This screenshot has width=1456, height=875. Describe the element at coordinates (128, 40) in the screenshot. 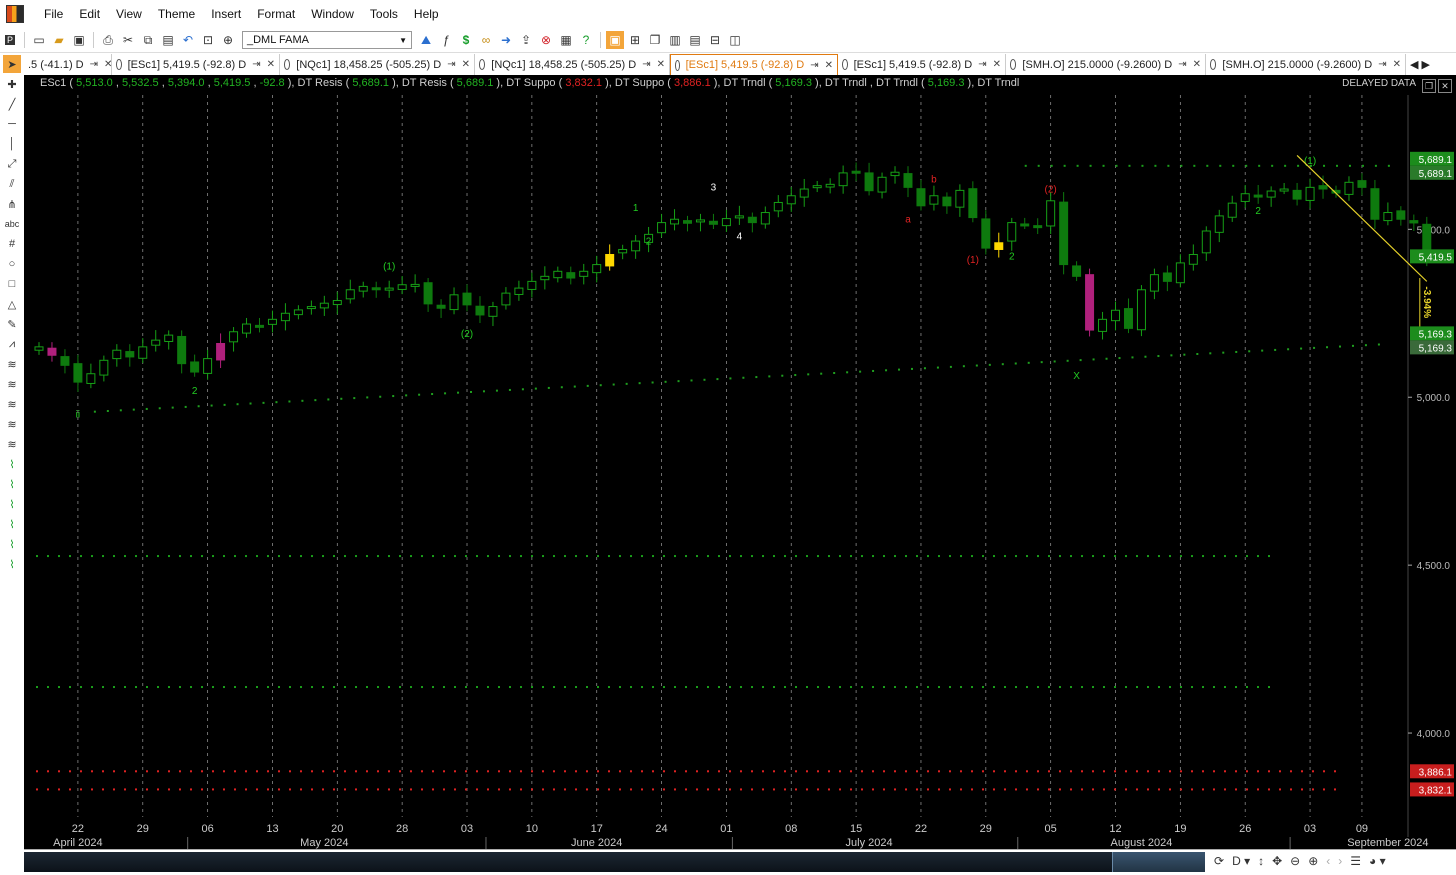

I see `cut-icon: ✂` at that location.